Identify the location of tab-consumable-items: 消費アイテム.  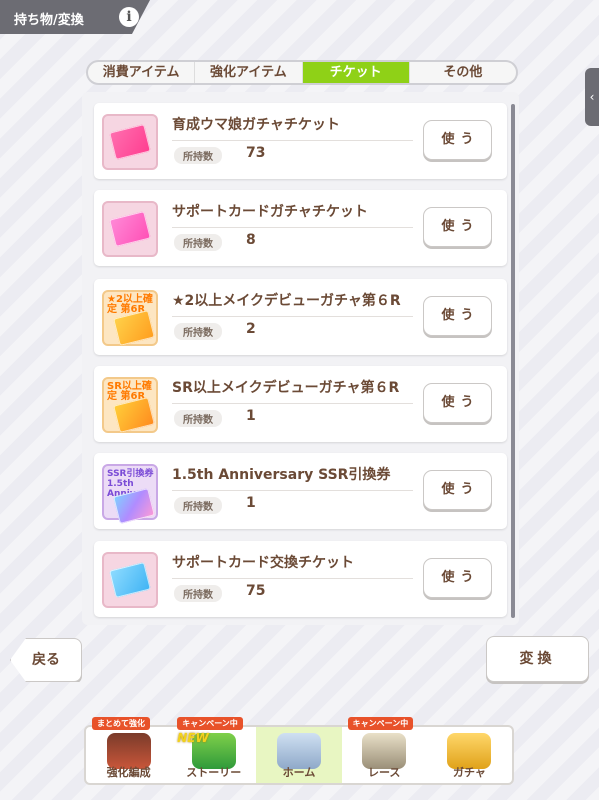
(142, 72).